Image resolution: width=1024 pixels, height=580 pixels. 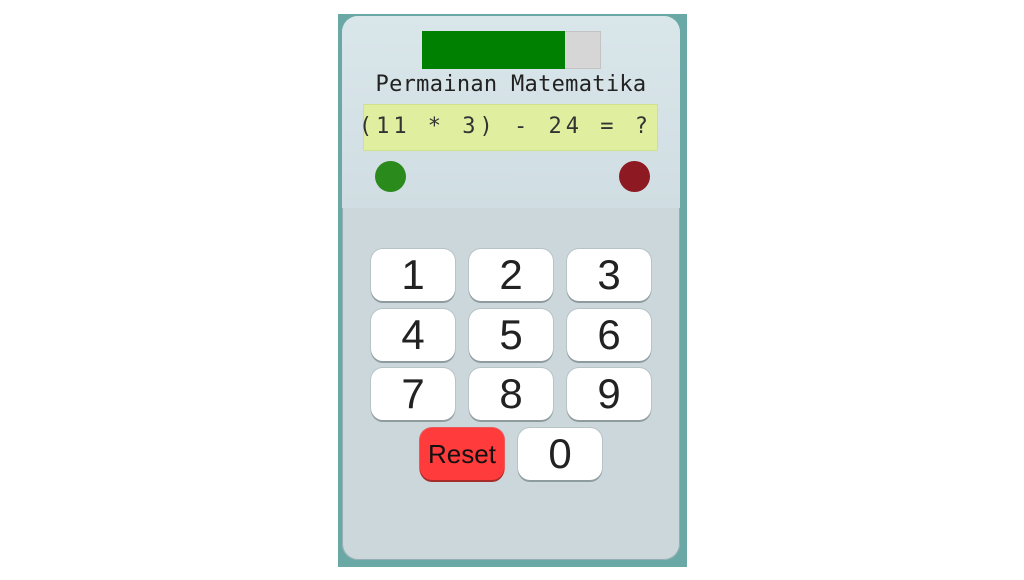 What do you see at coordinates (609, 335) in the screenshot?
I see `key-6-button: 6` at bounding box center [609, 335].